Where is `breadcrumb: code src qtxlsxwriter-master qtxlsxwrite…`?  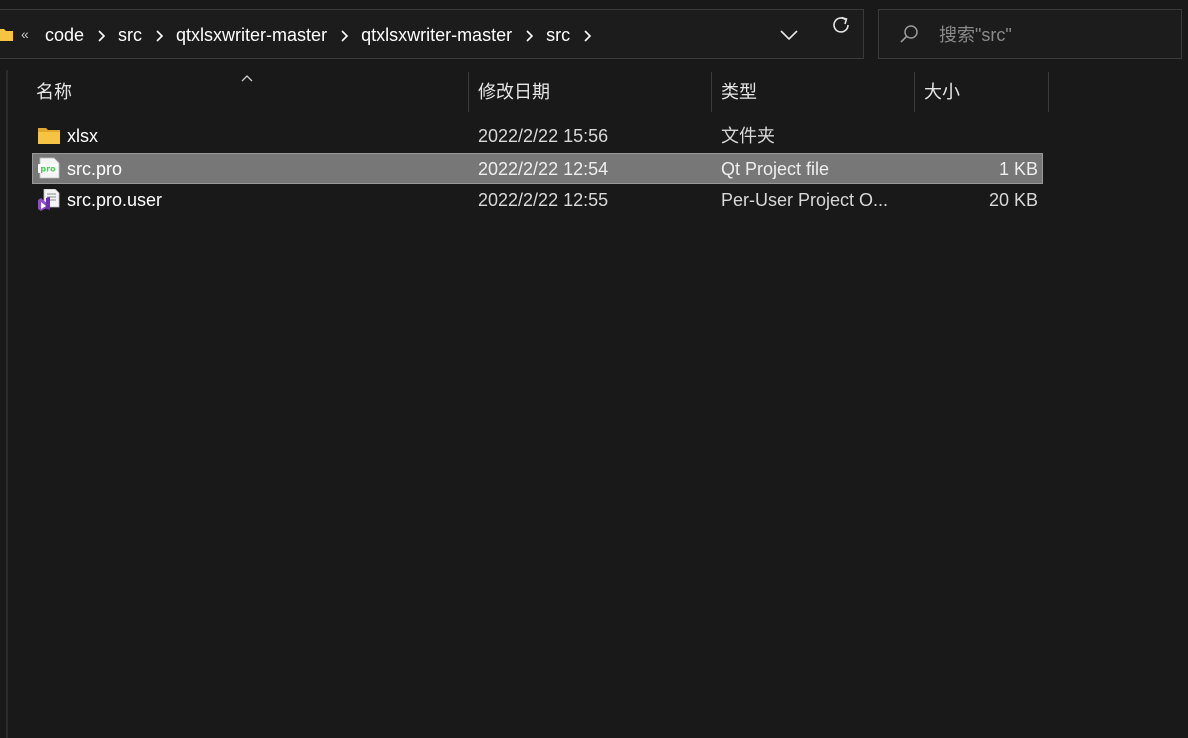 breadcrumb: code src qtxlsxwriter-master qtxlsxwrite… is located at coordinates (322, 35).